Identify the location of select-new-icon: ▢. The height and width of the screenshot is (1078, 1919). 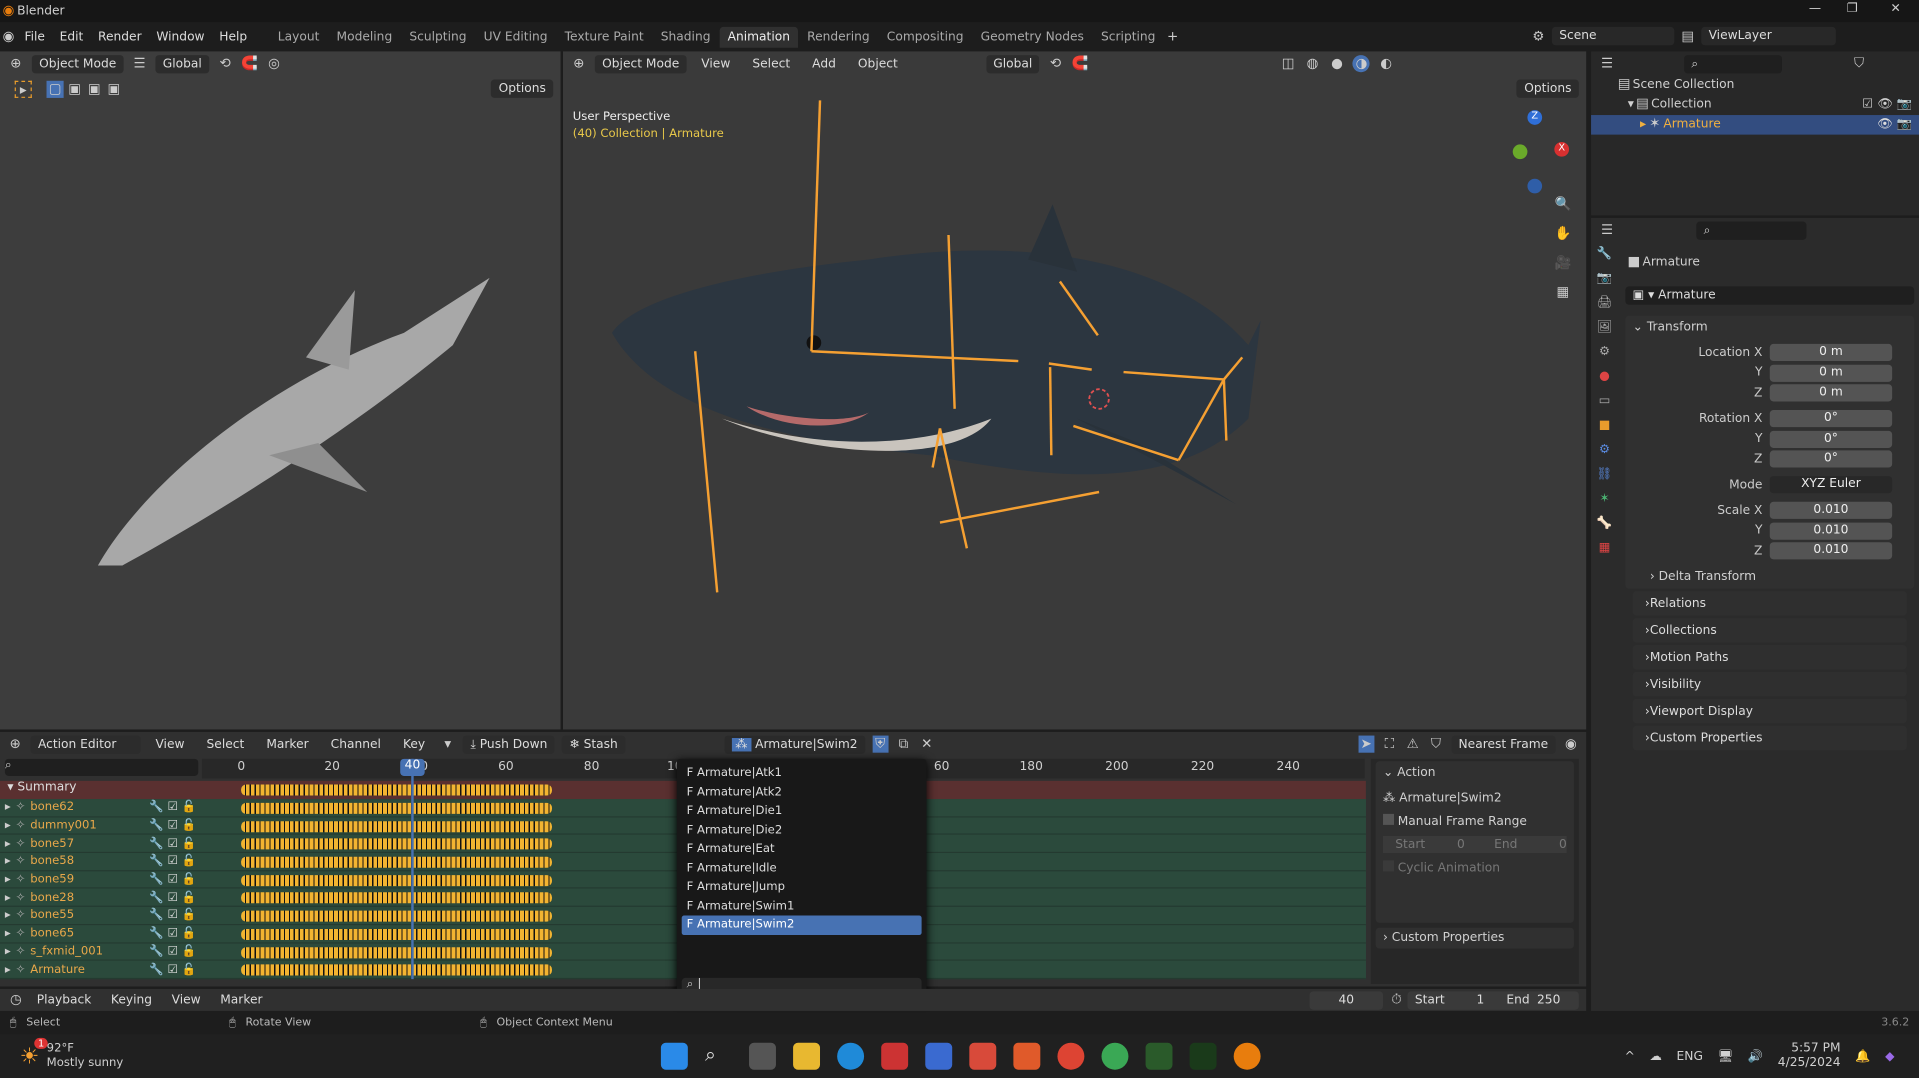
(55, 89).